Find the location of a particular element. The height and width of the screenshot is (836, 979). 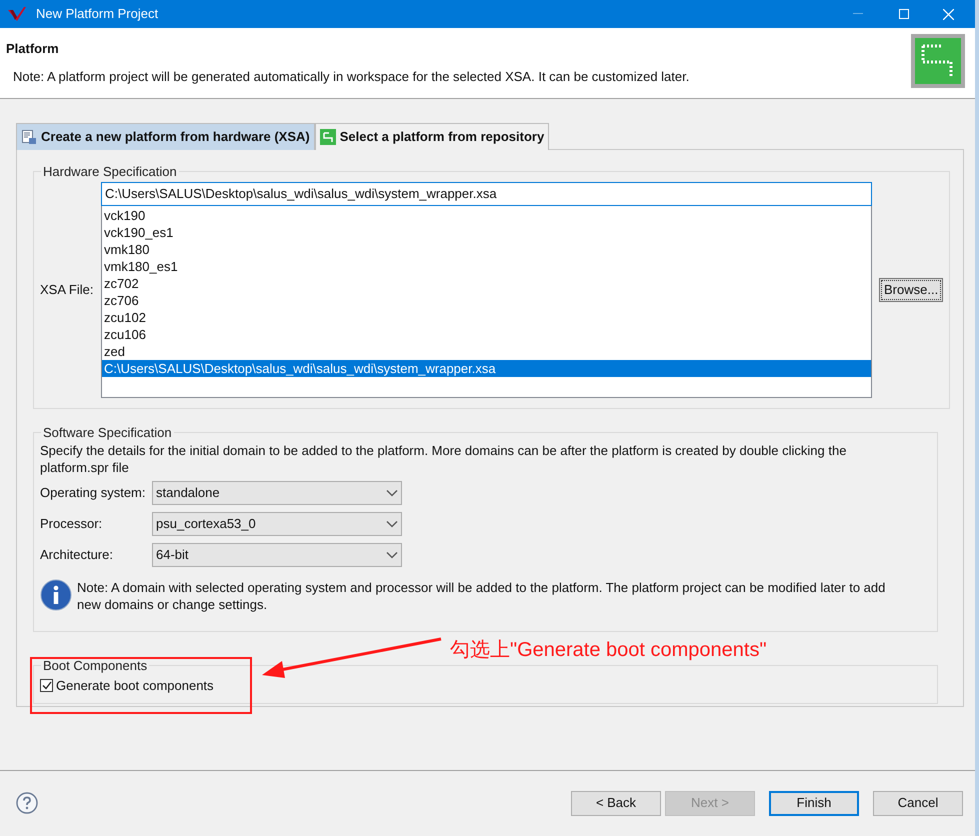

dialog-button: < Back is located at coordinates (616, 803).